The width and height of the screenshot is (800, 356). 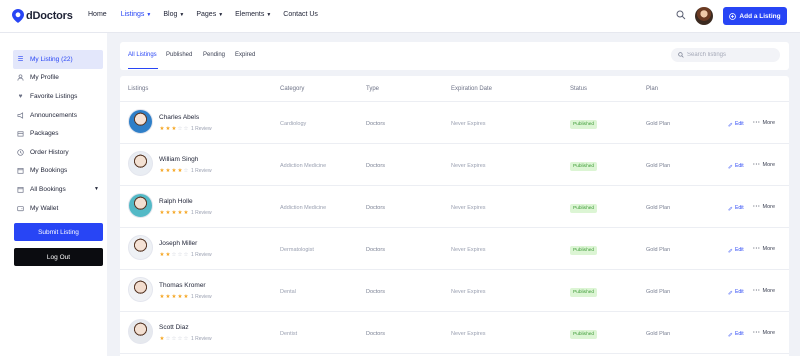 I want to click on sidebar-item-label: My Listing (22), so click(x=51, y=59).